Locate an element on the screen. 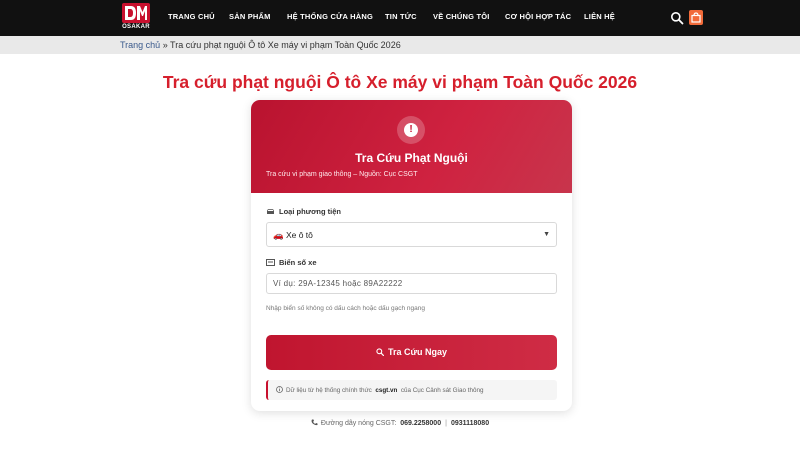 The image size is (800, 450). brand-logo: OSAKAR is located at coordinates (136, 18).